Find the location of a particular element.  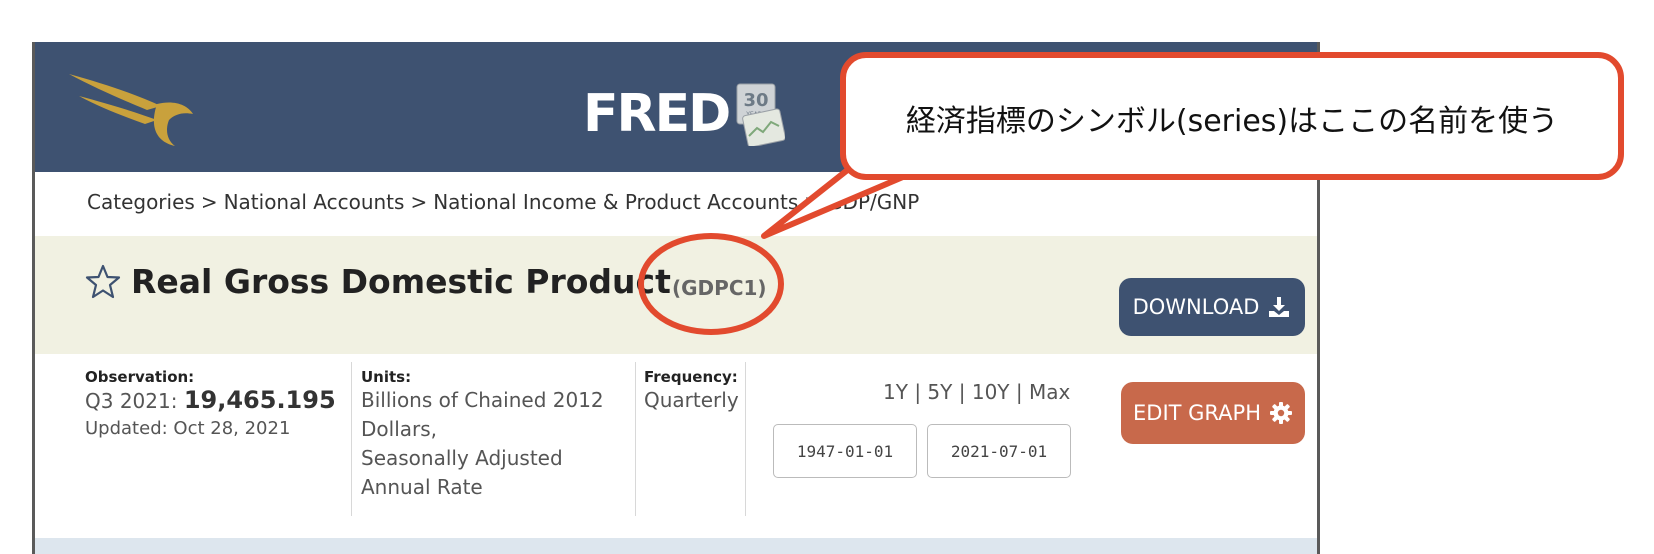

updated-date: Updated: Oct 28, 2021 is located at coordinates (188, 428).